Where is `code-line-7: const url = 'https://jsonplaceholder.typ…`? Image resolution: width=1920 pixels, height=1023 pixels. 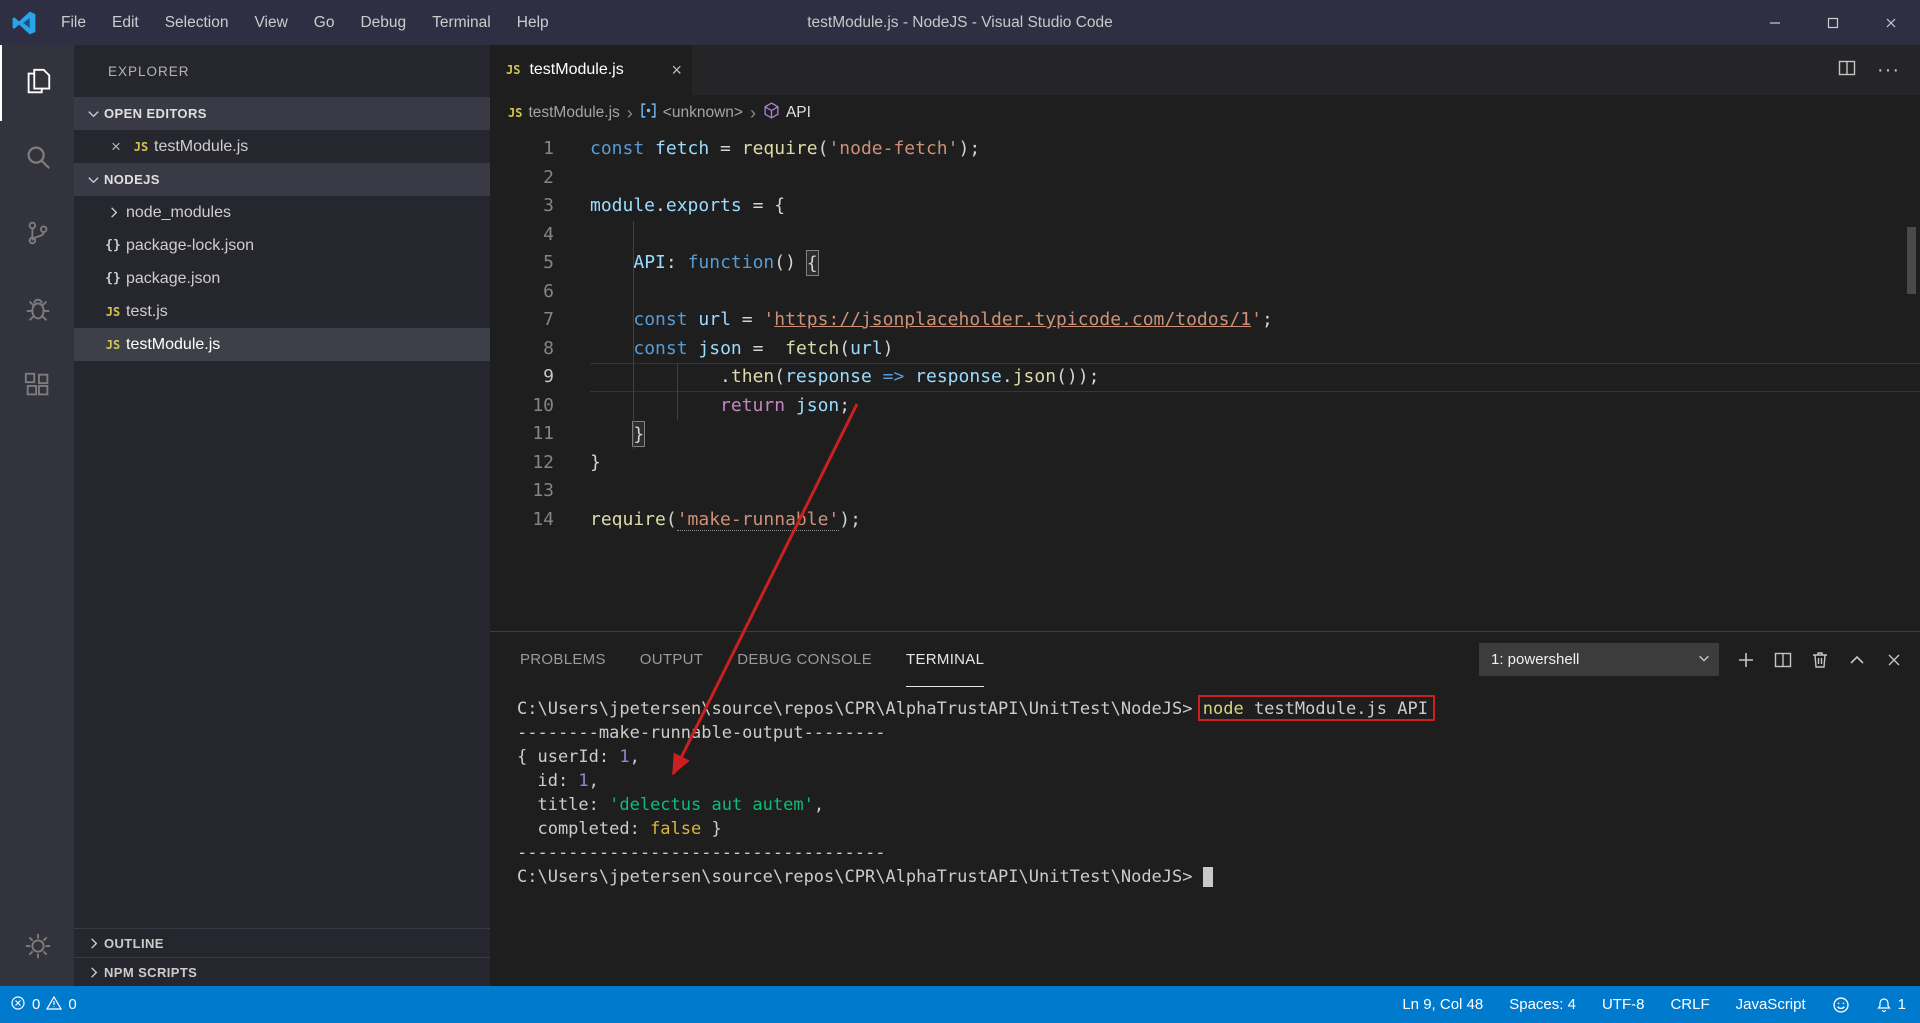 code-line-7: const url = 'https://jsonplaceholder.typ… is located at coordinates (1255, 320).